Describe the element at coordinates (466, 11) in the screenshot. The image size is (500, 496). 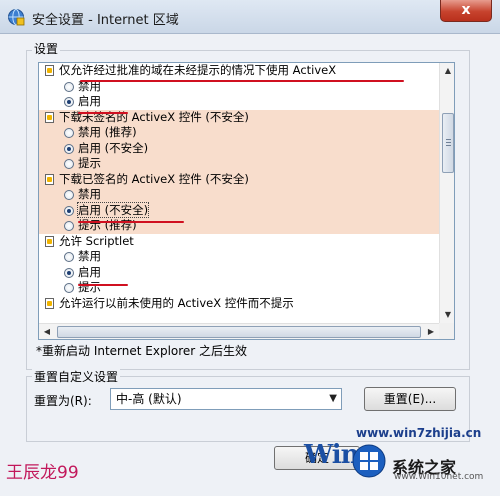
I see `close-button: x` at that location.